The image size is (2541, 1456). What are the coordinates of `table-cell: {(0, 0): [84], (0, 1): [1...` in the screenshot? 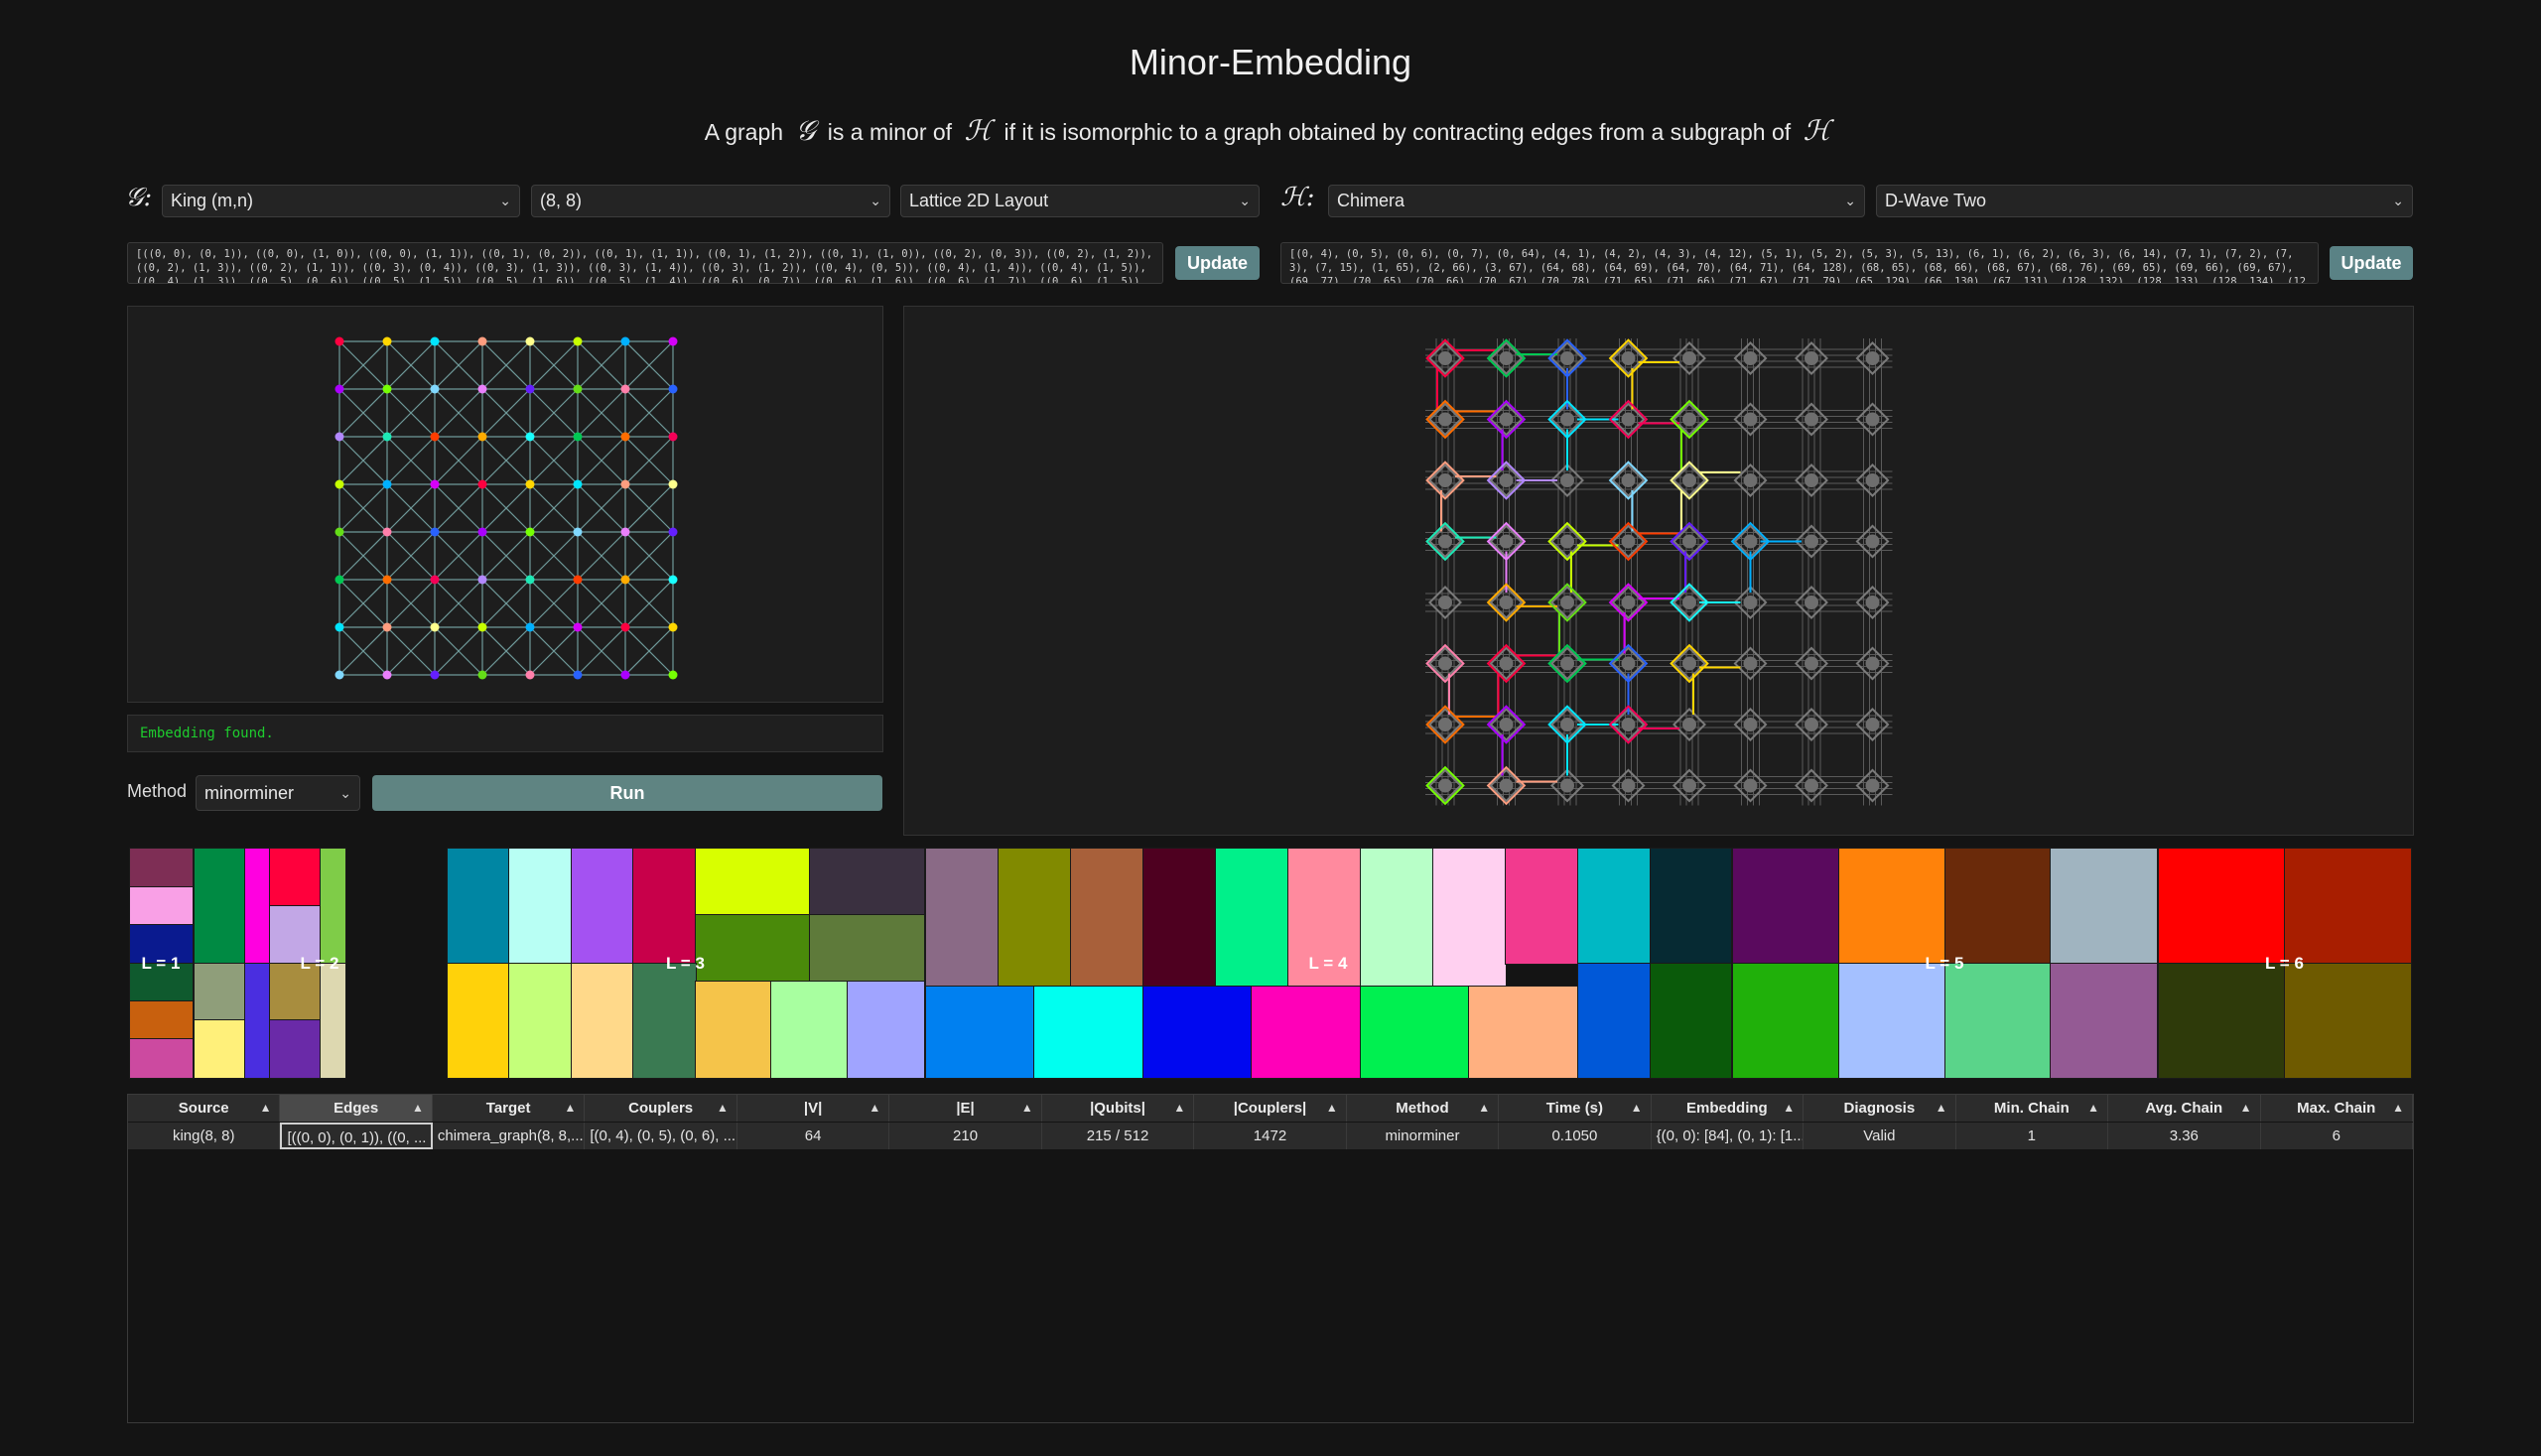 It's located at (1728, 1136).